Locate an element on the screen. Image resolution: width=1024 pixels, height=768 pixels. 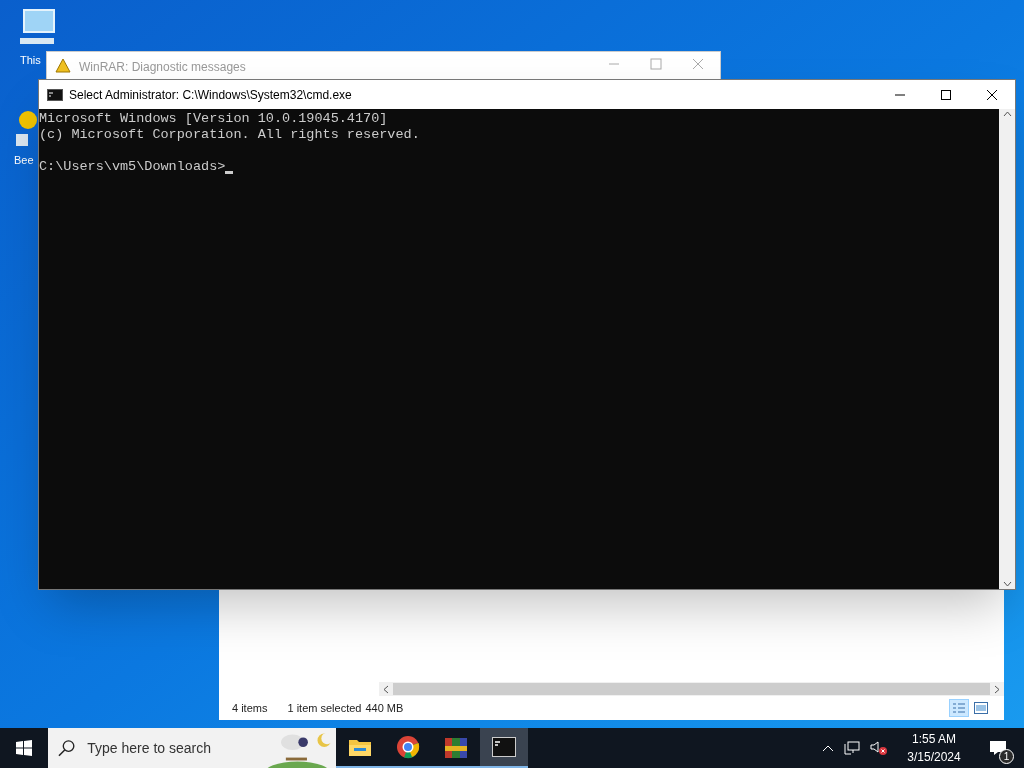
maximize-icon is located at coordinates (946, 94).